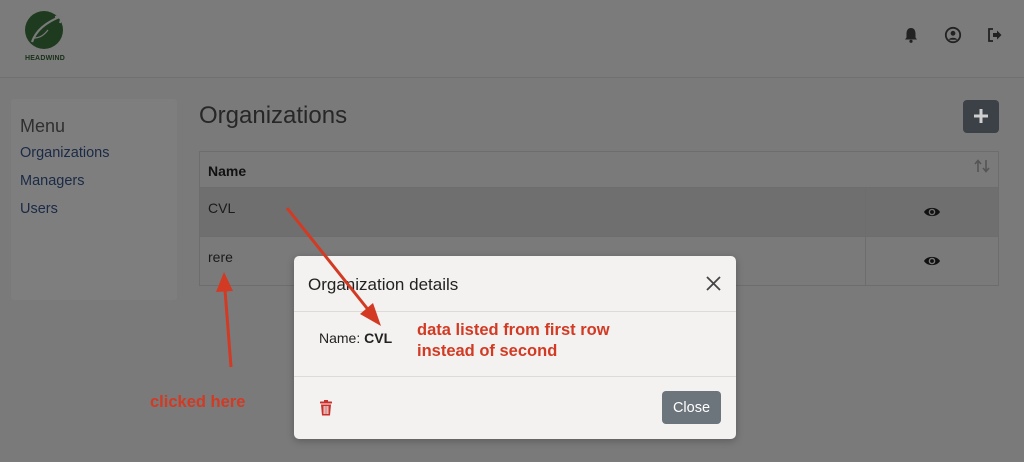 Image resolution: width=1024 pixels, height=462 pixels. Describe the element at coordinates (64, 153) in the screenshot. I see `sidebar-item-organizations: Organizations` at that location.